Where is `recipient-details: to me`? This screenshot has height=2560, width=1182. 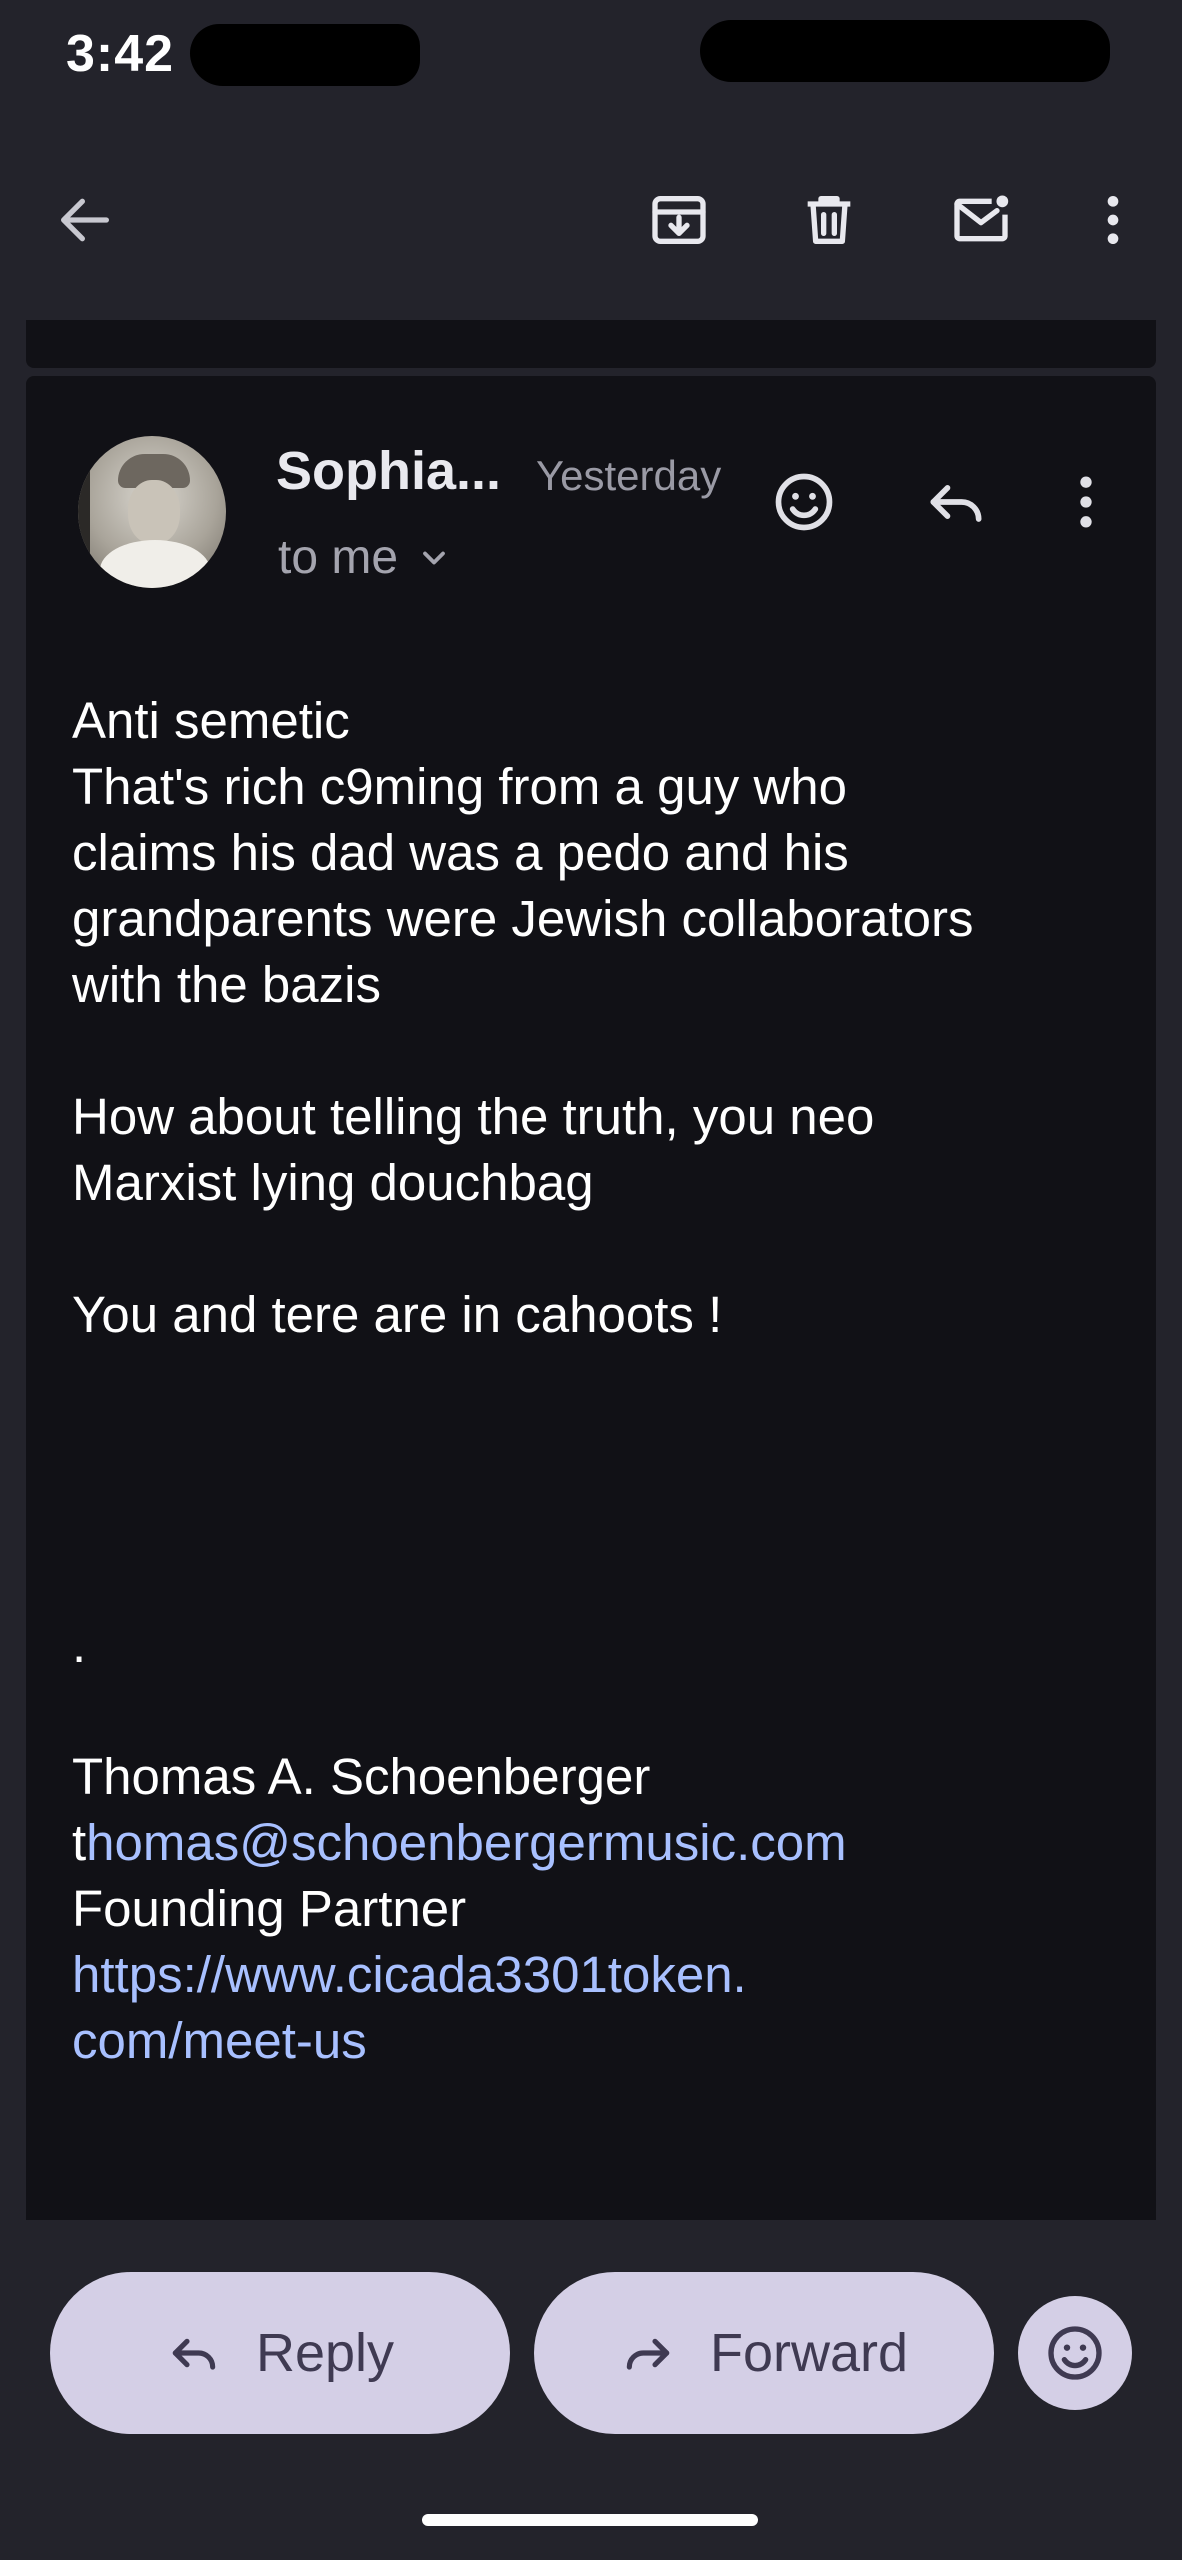 recipient-details: to me is located at coordinates (365, 557).